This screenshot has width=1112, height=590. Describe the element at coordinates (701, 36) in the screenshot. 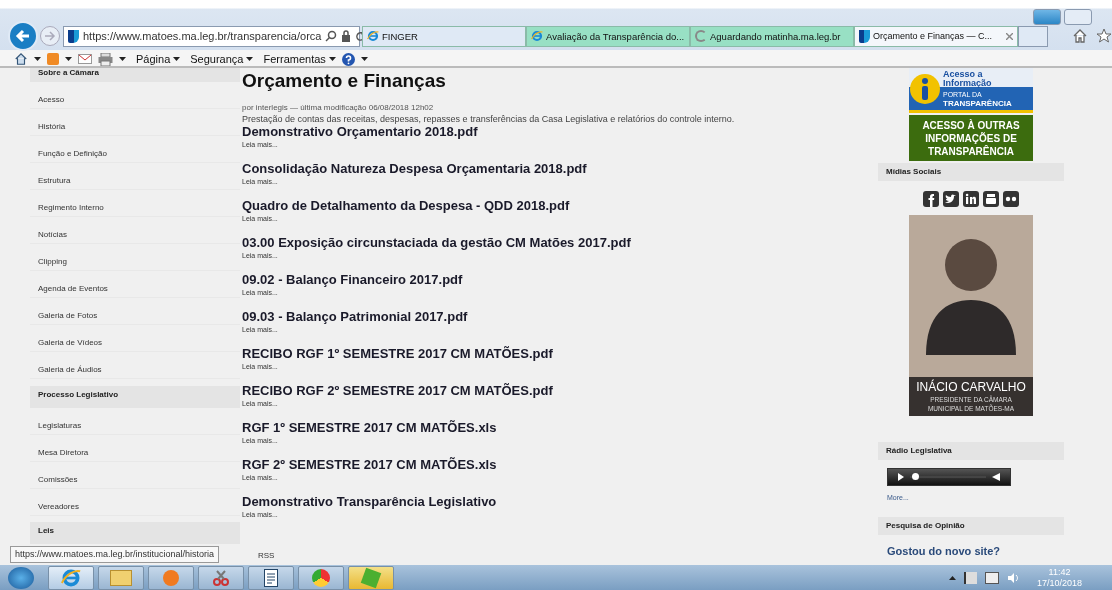

I see `loading-icon` at that location.